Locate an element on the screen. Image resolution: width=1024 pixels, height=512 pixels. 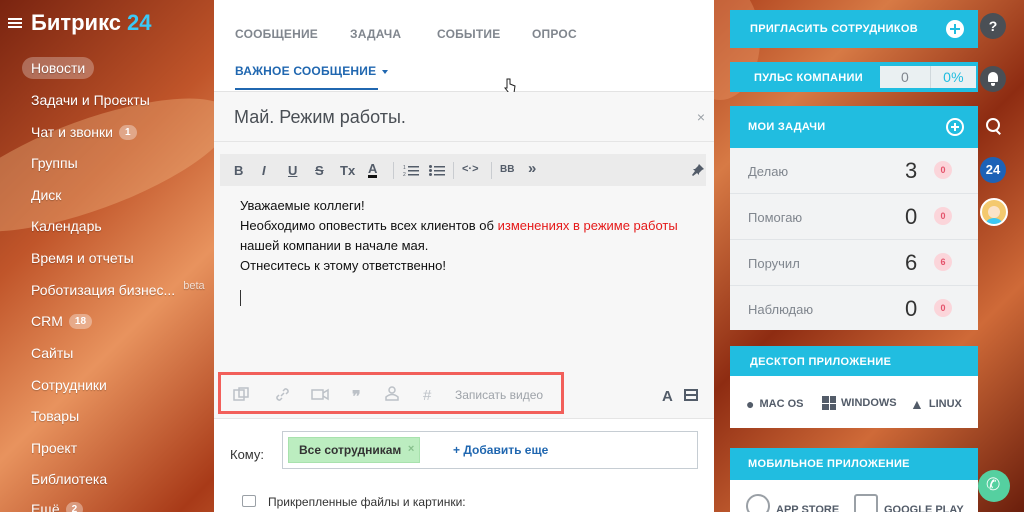
sidebar-item-tasks: Задачи и Проекты is located at coordinates (90, 100).